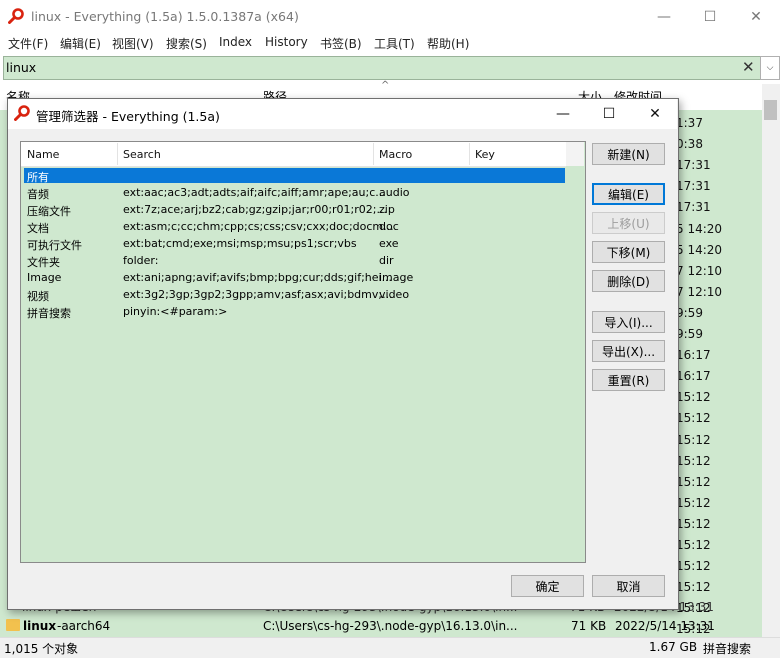 The image size is (780, 658). I want to click on minimize-button: —, so click(664, 16).